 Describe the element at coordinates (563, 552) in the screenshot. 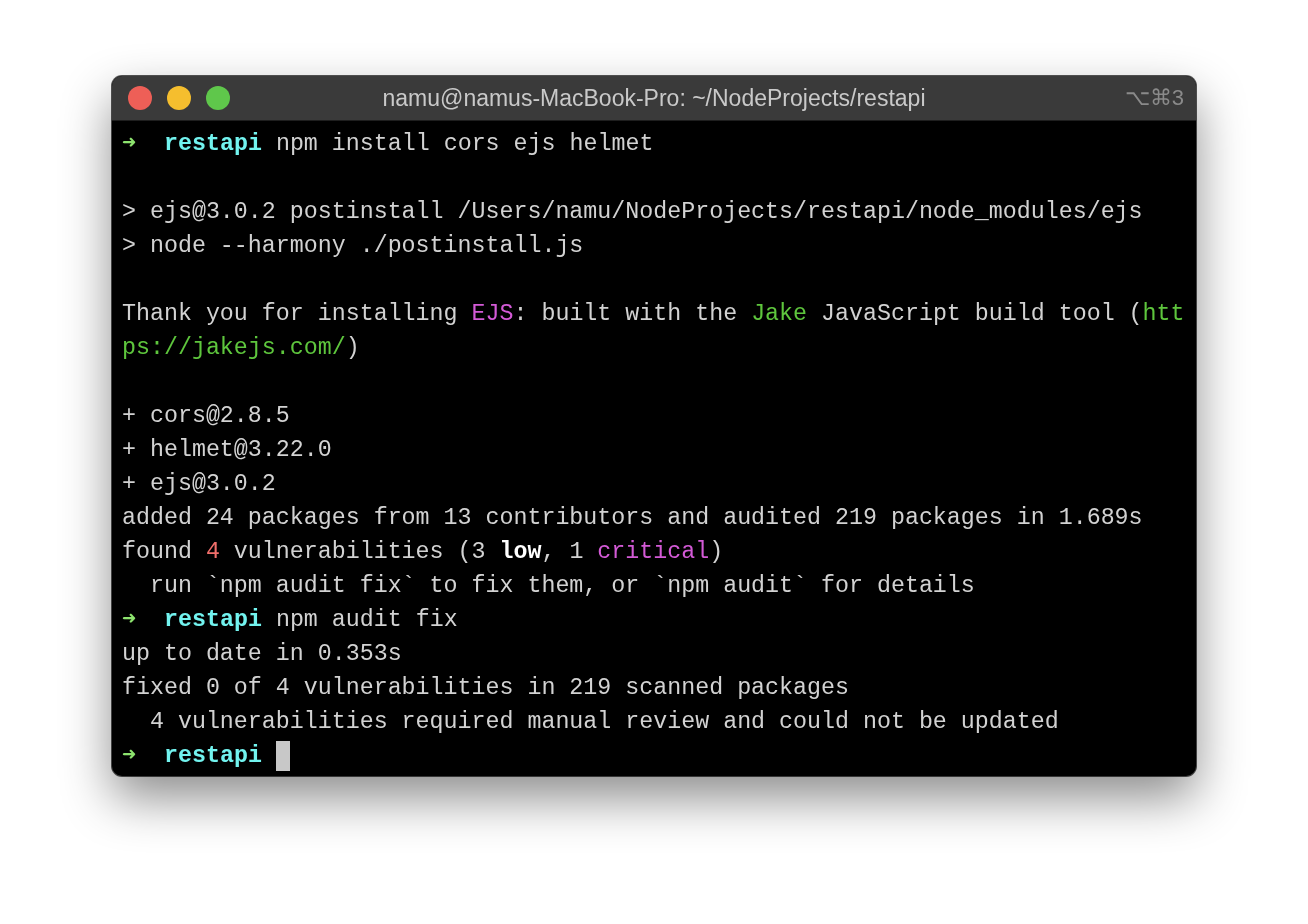

I see `output-text: , 1` at that location.